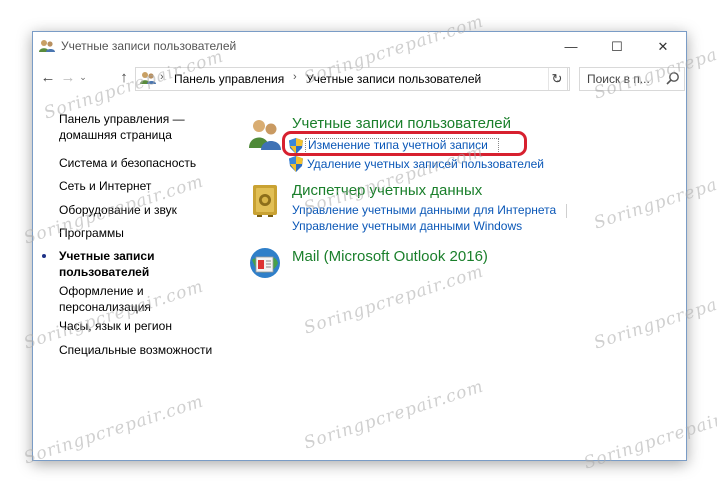 The height and width of the screenshot is (492, 717). Describe the element at coordinates (115, 326) in the screenshot. I see `sidebar-item-clock-region: Часы, язык и регион` at that location.